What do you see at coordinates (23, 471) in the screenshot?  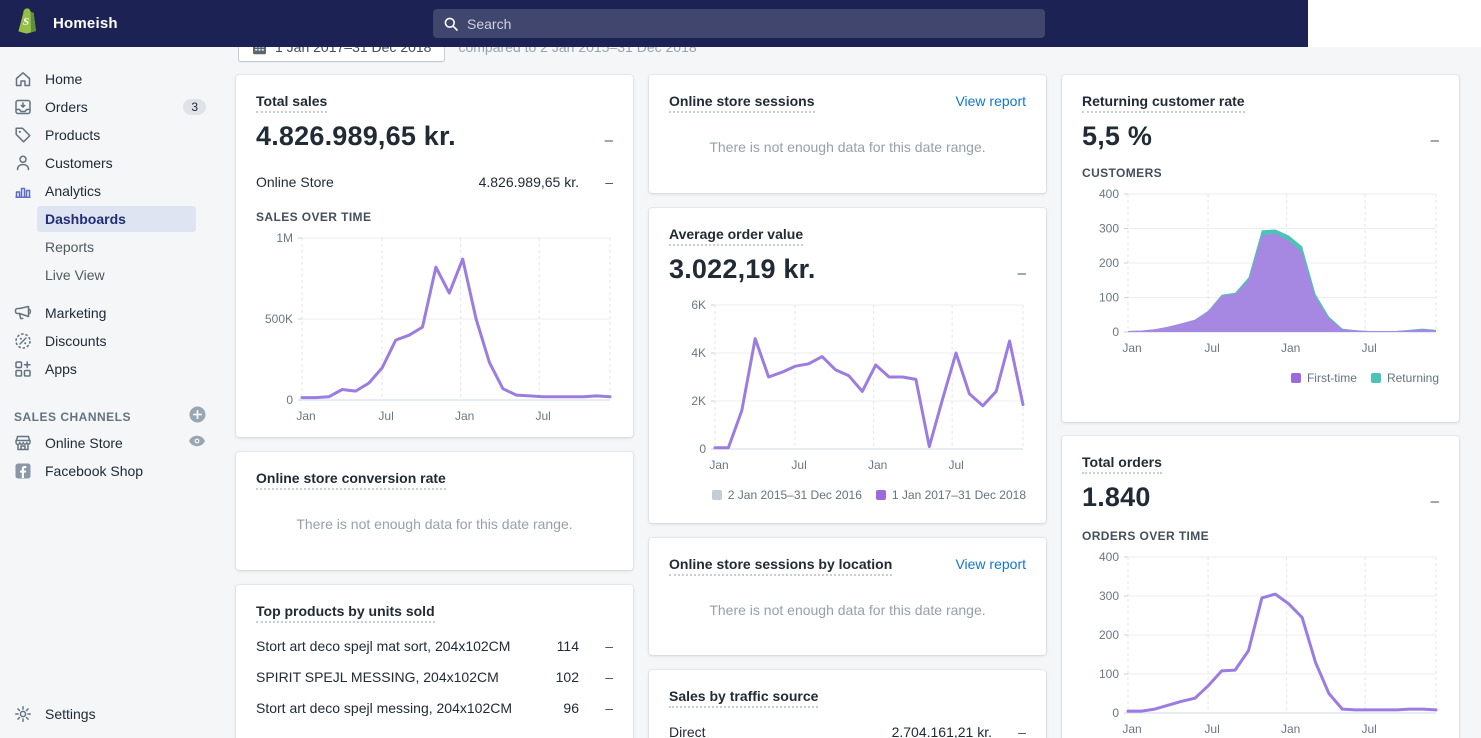 I see `facebook-icon` at bounding box center [23, 471].